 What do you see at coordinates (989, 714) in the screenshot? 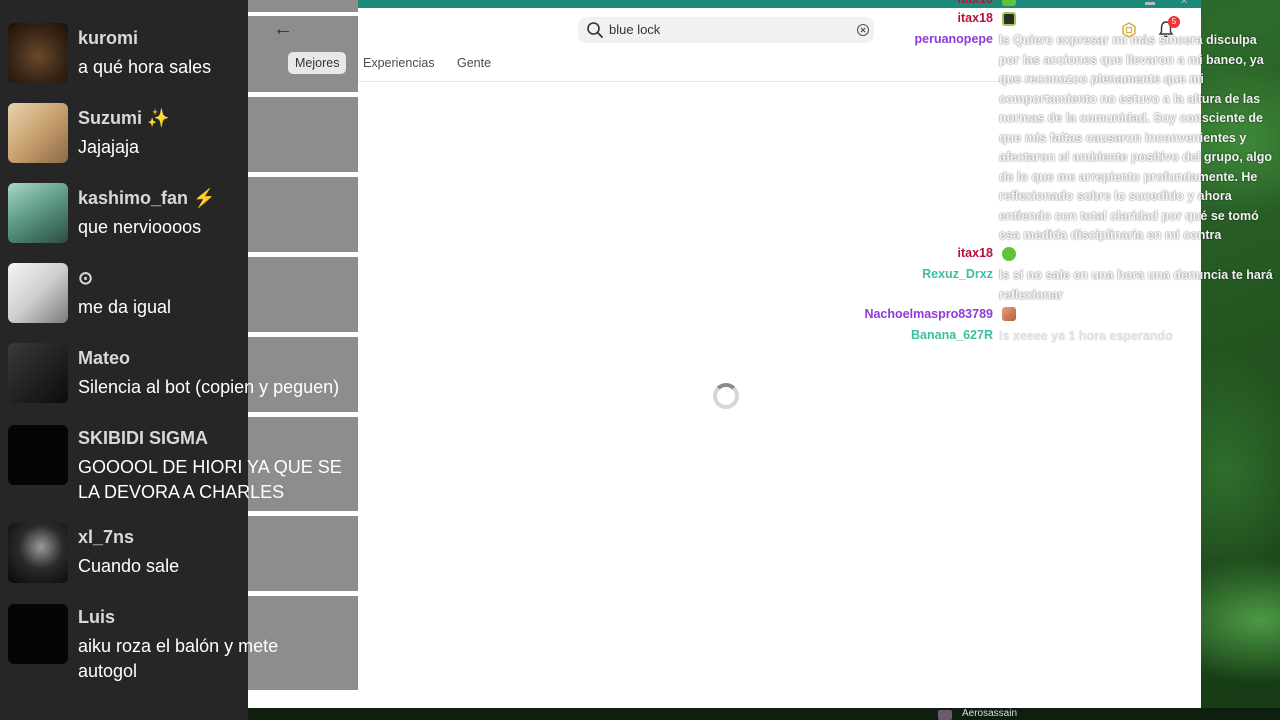
I see `taskbar-app-label: Aerosassain` at bounding box center [989, 714].